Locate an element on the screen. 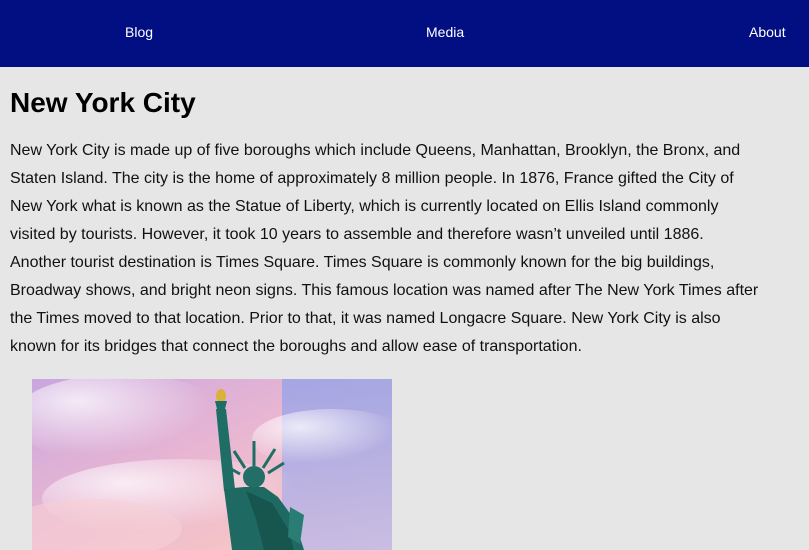 The height and width of the screenshot is (550, 809). top-navbar: Blog Media About is located at coordinates (404, 33).